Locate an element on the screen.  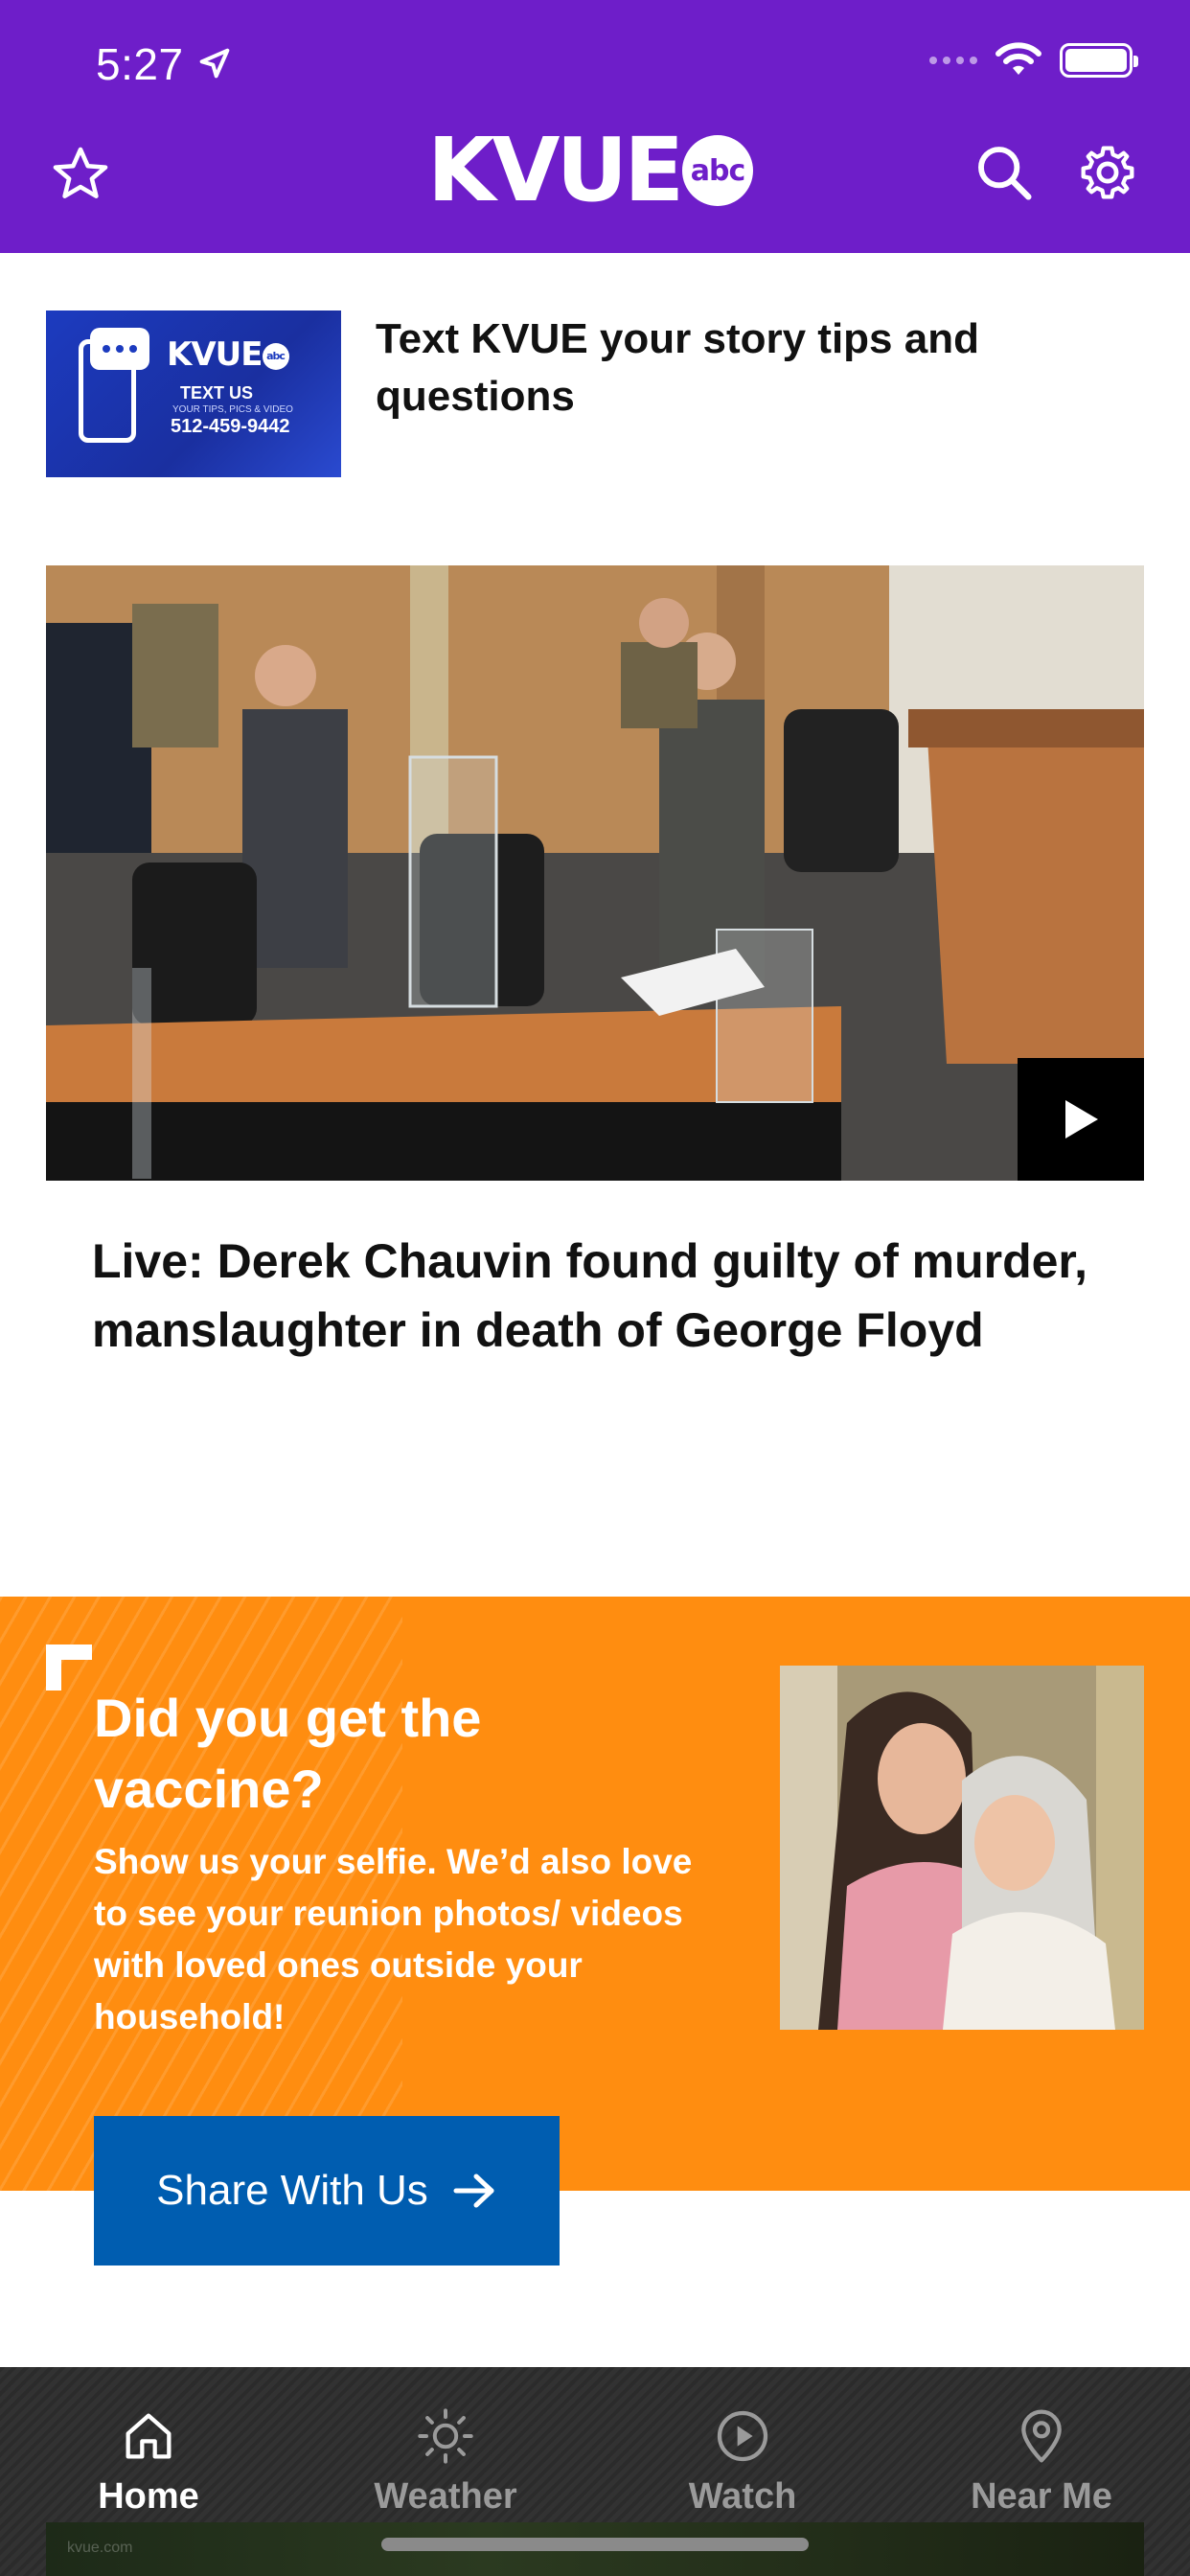
wifi-icon is located at coordinates (1018, 58).